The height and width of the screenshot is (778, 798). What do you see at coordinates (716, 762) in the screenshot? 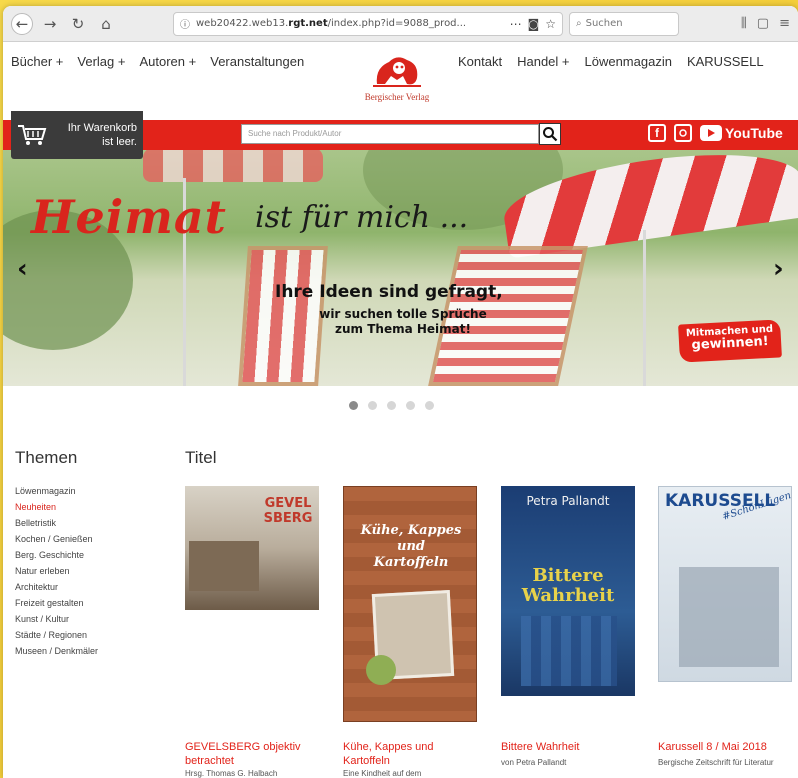
I see `book-sub-4: Bergische Zeitschrift für Literatur` at bounding box center [716, 762].